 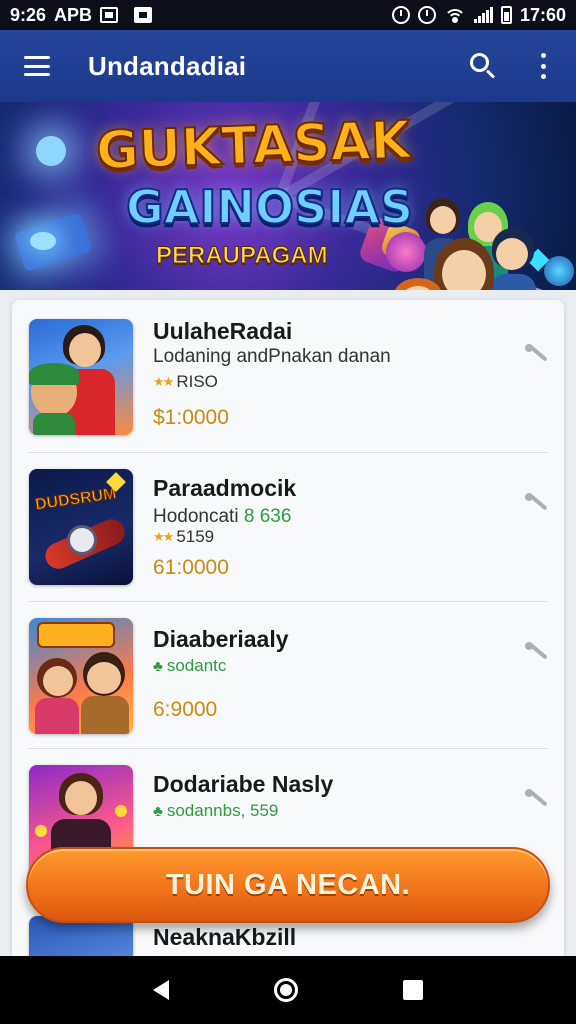 I want to click on item-subtitle-accent: 8 636, so click(x=267, y=516).